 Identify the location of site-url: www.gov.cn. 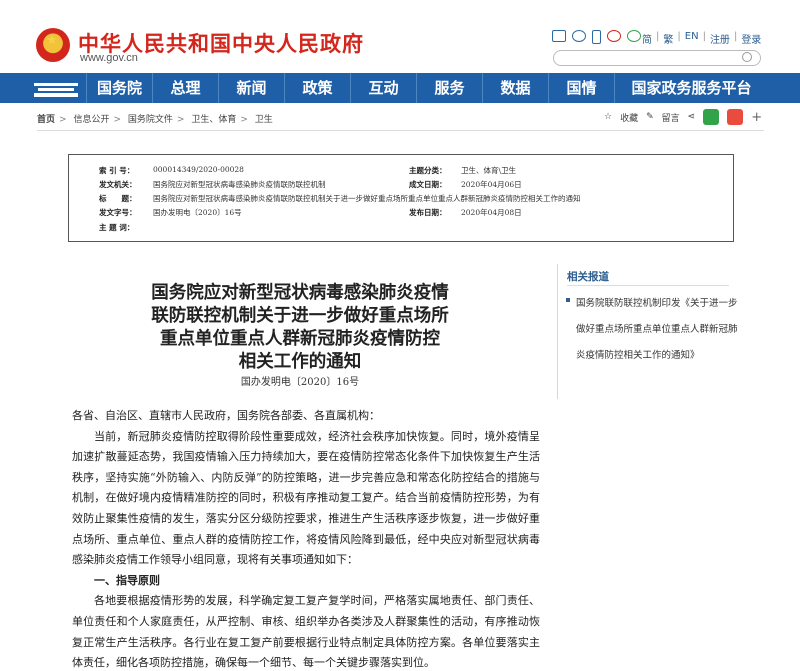
(109, 58).